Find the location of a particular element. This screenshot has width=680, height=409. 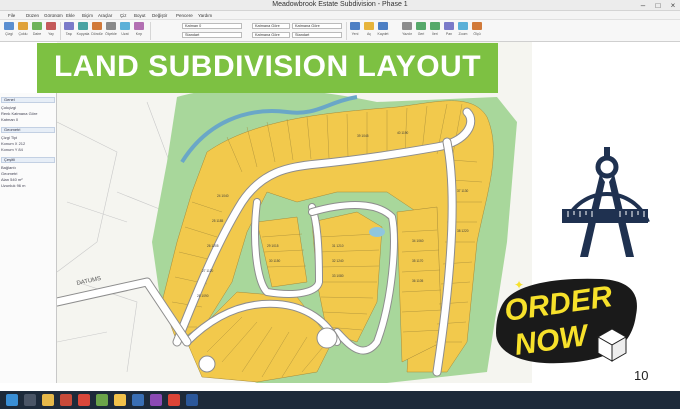

extend-tool-icon is located at coordinates (125, 26).